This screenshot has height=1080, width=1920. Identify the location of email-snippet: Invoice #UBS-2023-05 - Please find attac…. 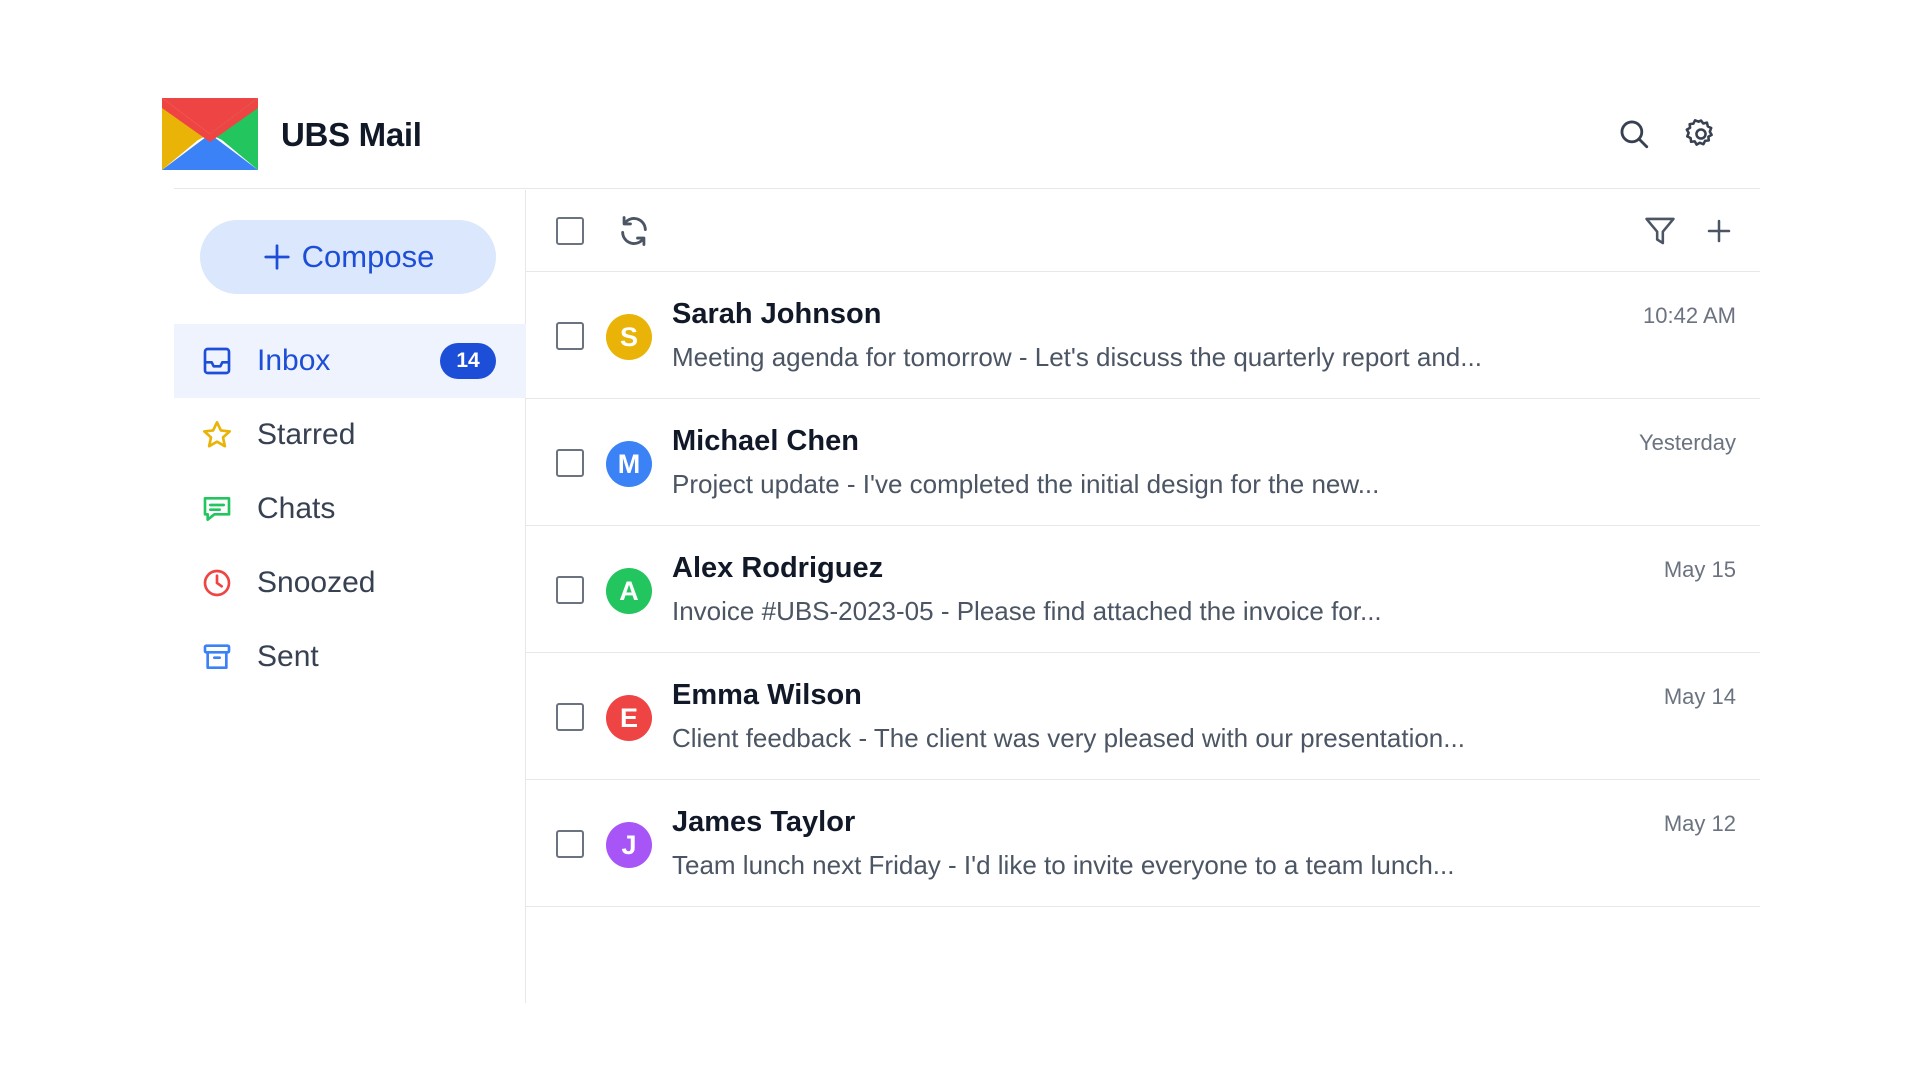
(1027, 611).